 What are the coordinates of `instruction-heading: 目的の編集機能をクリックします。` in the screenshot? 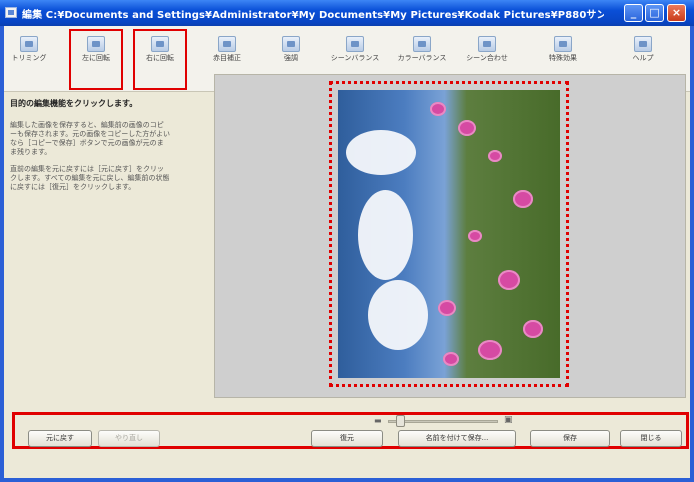 It's located at (74, 103).